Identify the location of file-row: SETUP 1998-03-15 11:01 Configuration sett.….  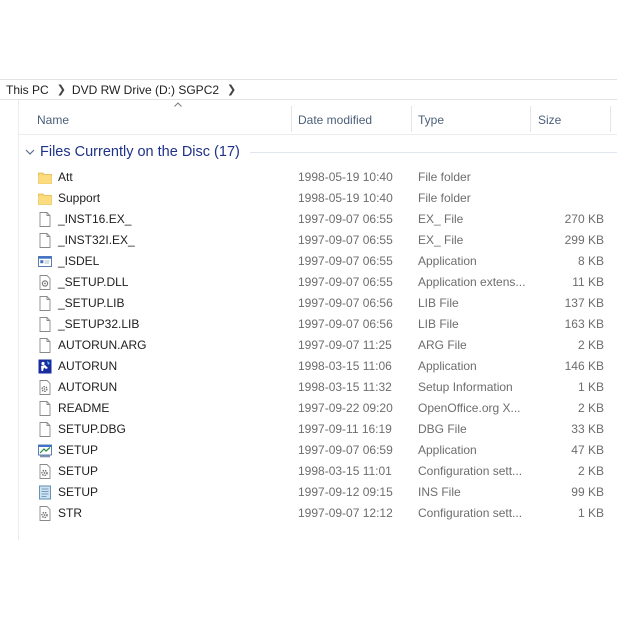
(308, 471).